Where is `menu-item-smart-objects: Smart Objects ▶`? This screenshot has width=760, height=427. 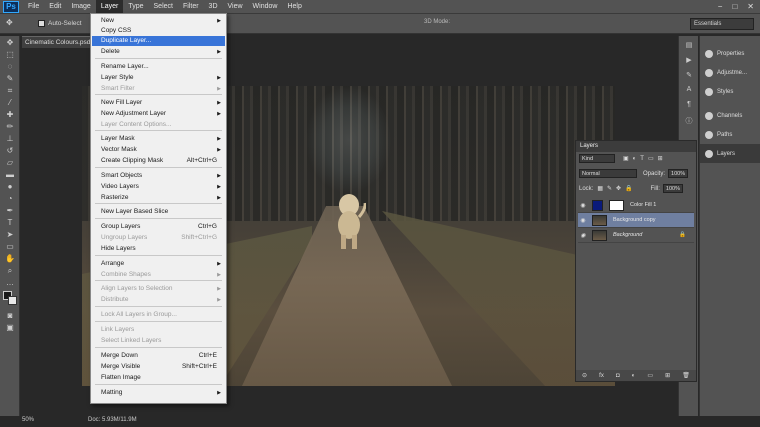
menu-item-smart-objects: Smart Objects ▶ is located at coordinates (158, 176).